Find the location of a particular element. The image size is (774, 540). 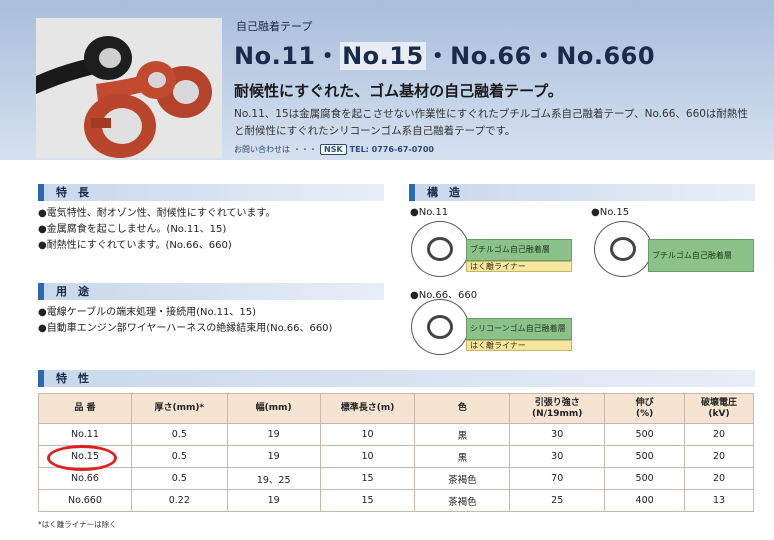

table-row: No.66 0.5 19、25 15 茶褐色 70 500 20 is located at coordinates (396, 478).